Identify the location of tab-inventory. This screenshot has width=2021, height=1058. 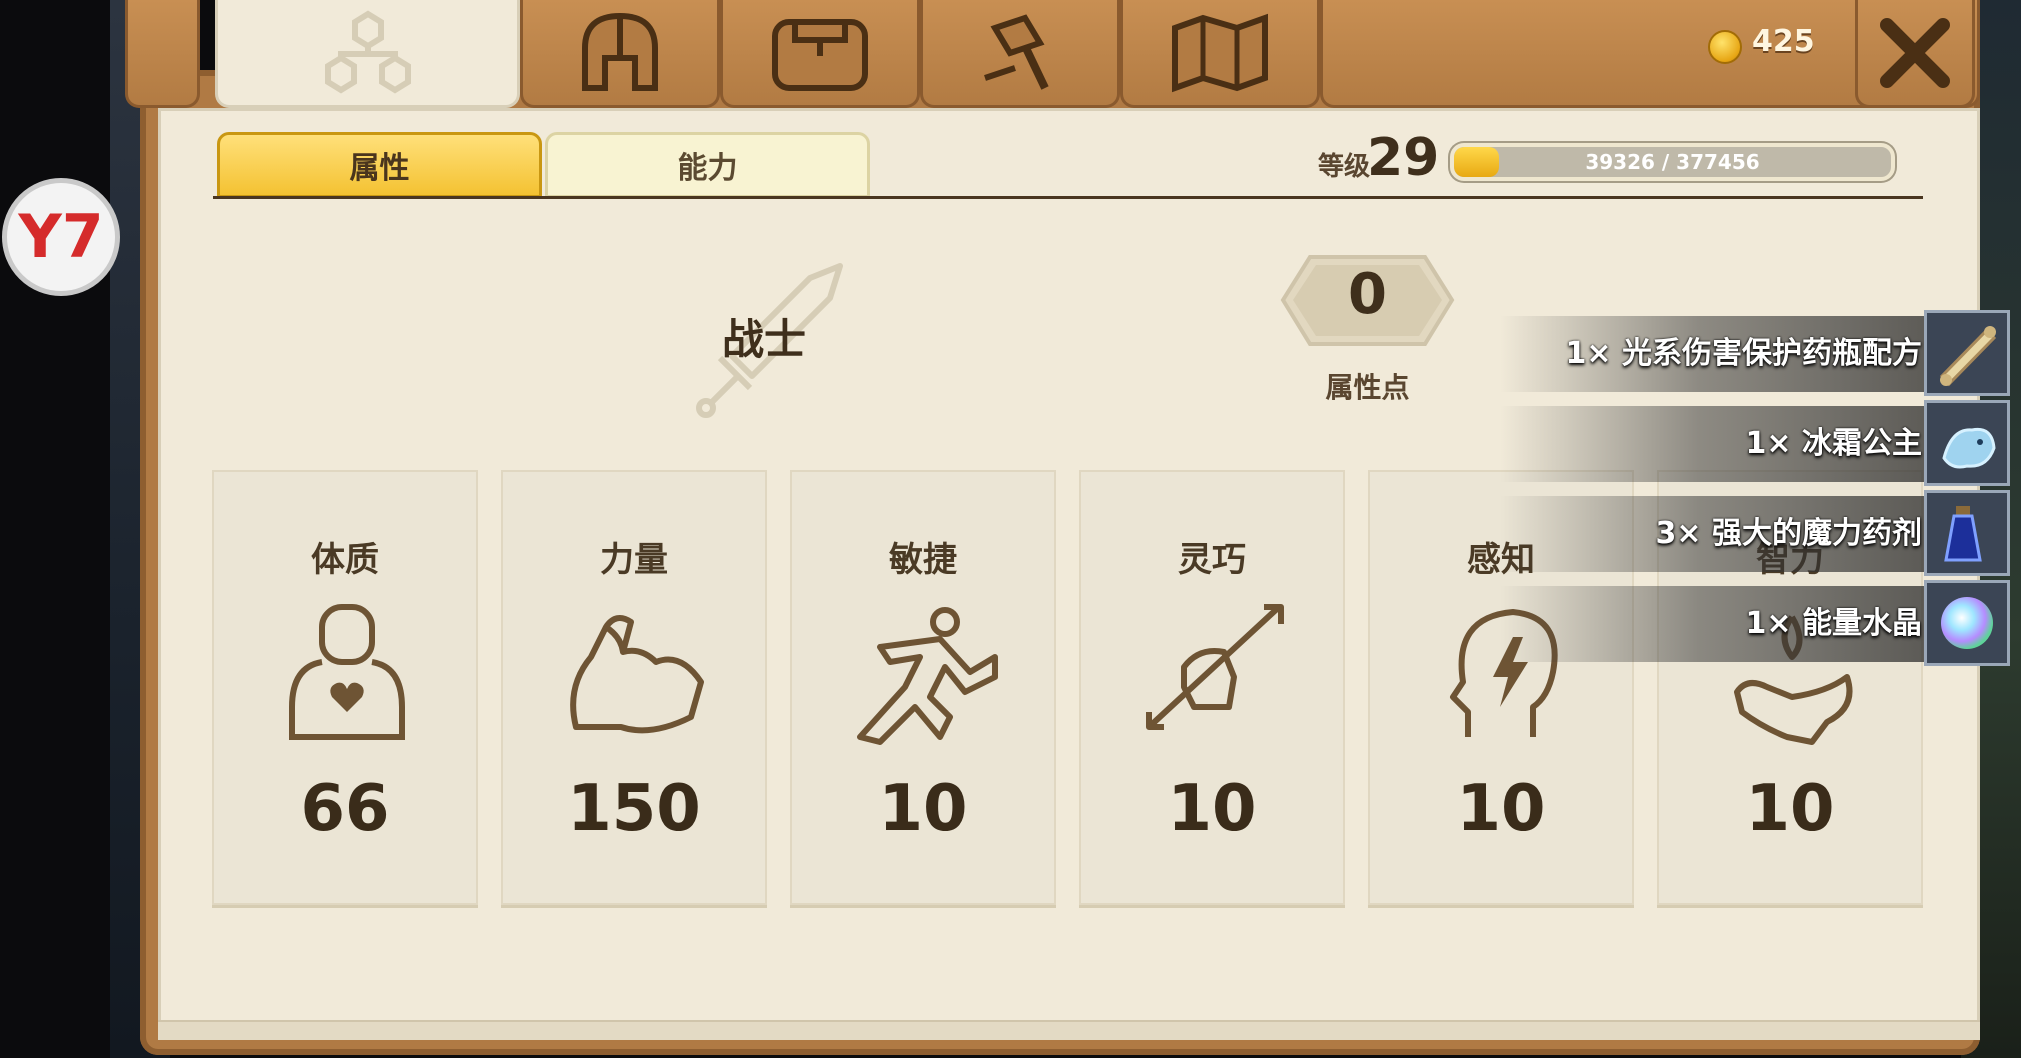
(820, 54).